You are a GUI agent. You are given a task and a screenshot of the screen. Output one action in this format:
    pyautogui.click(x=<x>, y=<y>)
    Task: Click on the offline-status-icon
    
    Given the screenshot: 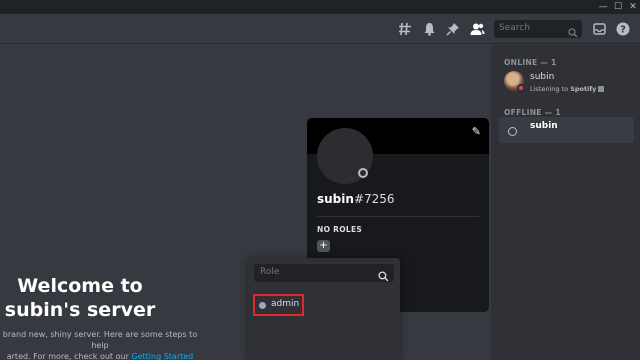 What is the action you would take?
    pyautogui.click(x=363, y=173)
    